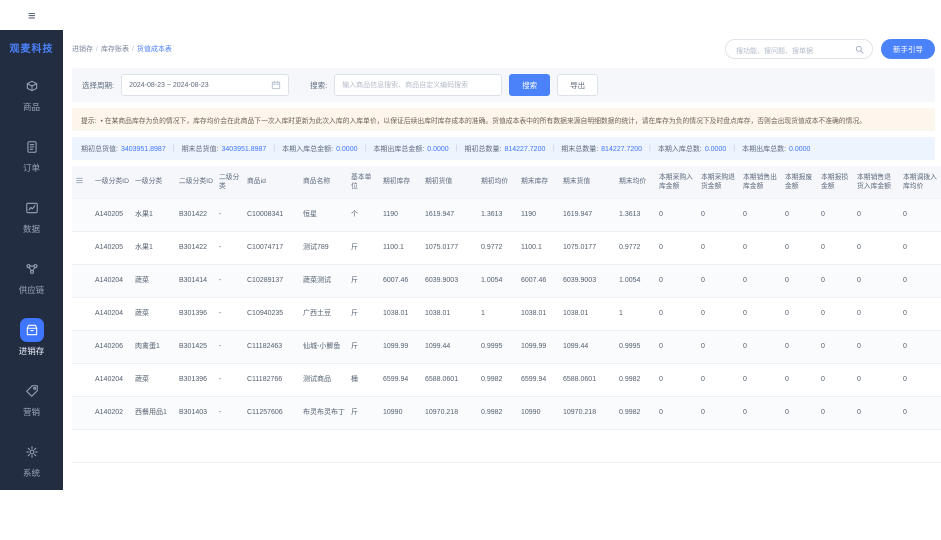 This screenshot has width=941, height=540. I want to click on sidebar-item-inventory: 进销存, so click(31, 337).